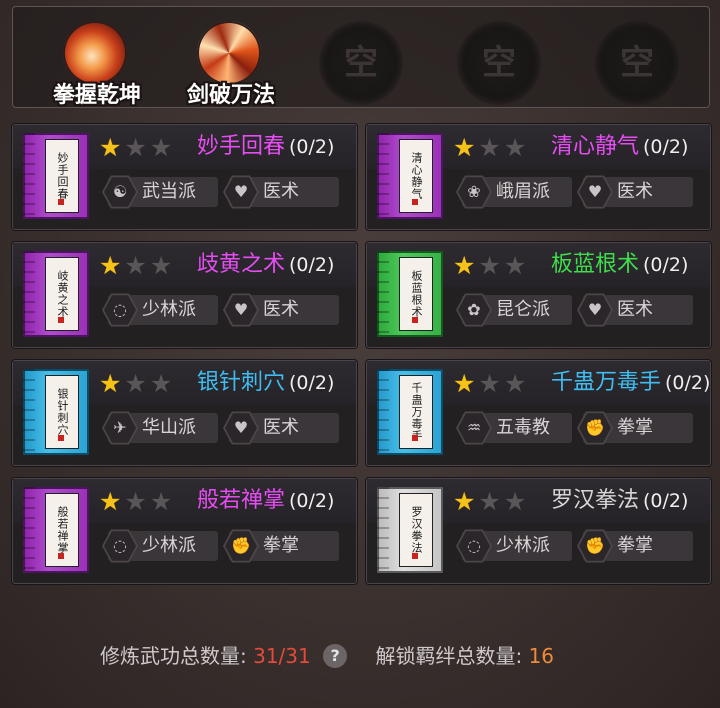 The image size is (720, 708). I want to click on bonds-total-label: 解锁羁绊总数量:, so click(449, 656).